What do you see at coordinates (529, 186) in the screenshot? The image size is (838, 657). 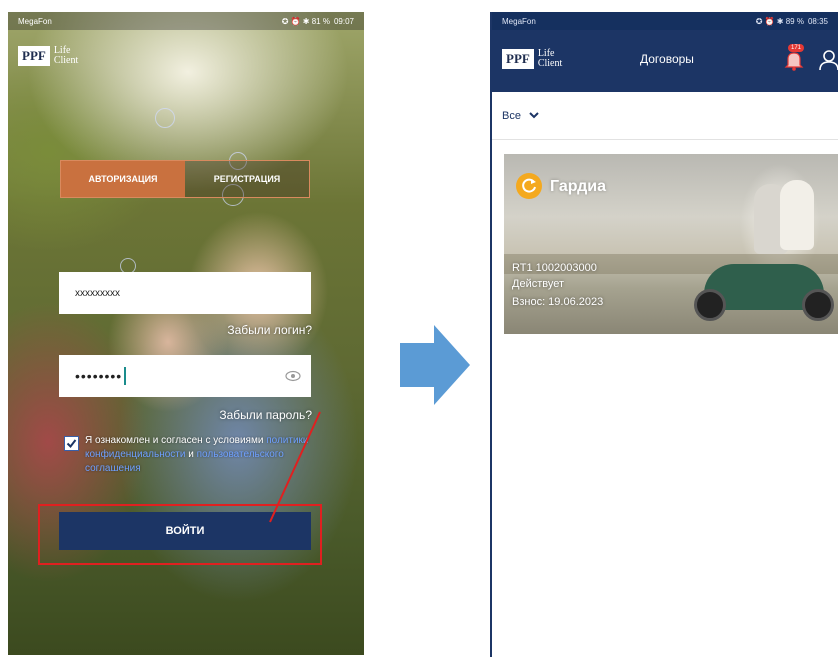 I see `refresh-icon` at bounding box center [529, 186].